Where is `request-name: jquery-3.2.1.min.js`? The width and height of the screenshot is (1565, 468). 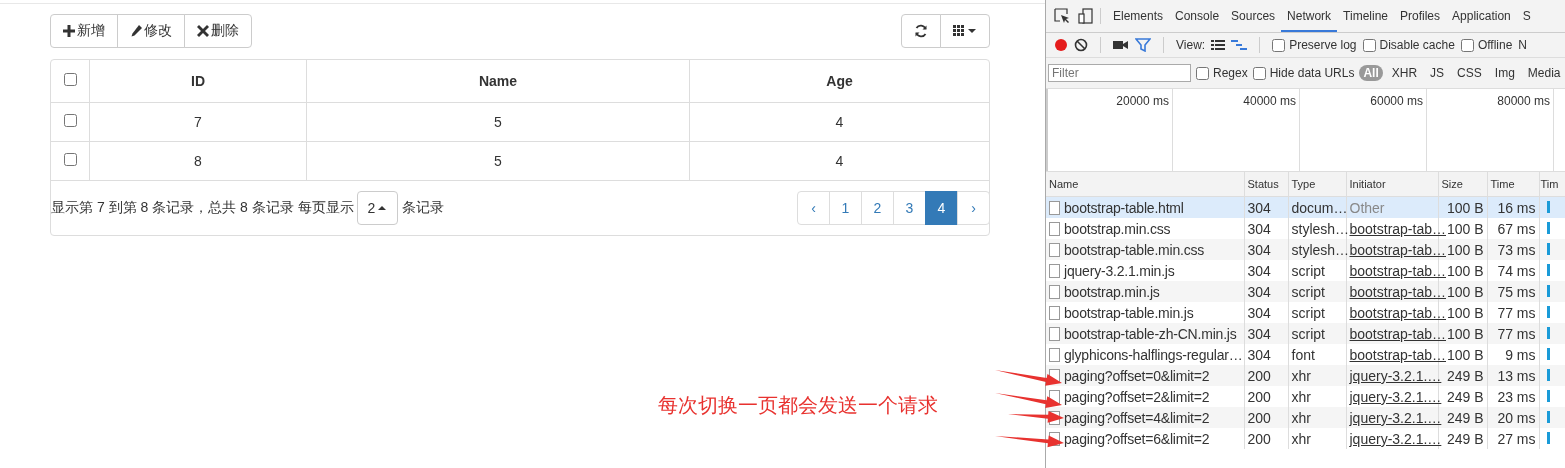
request-name: jquery-3.2.1.min.js is located at coordinates (1119, 270).